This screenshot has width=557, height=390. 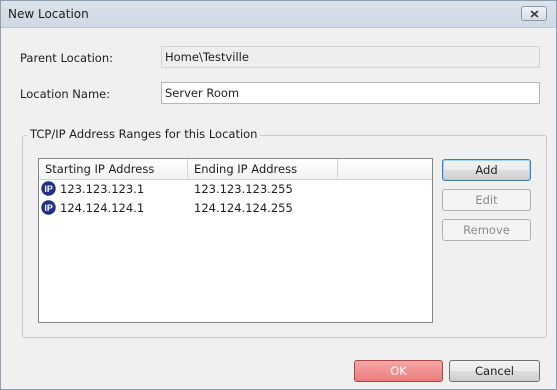 I want to click on window-title: New Location, so click(x=48, y=14).